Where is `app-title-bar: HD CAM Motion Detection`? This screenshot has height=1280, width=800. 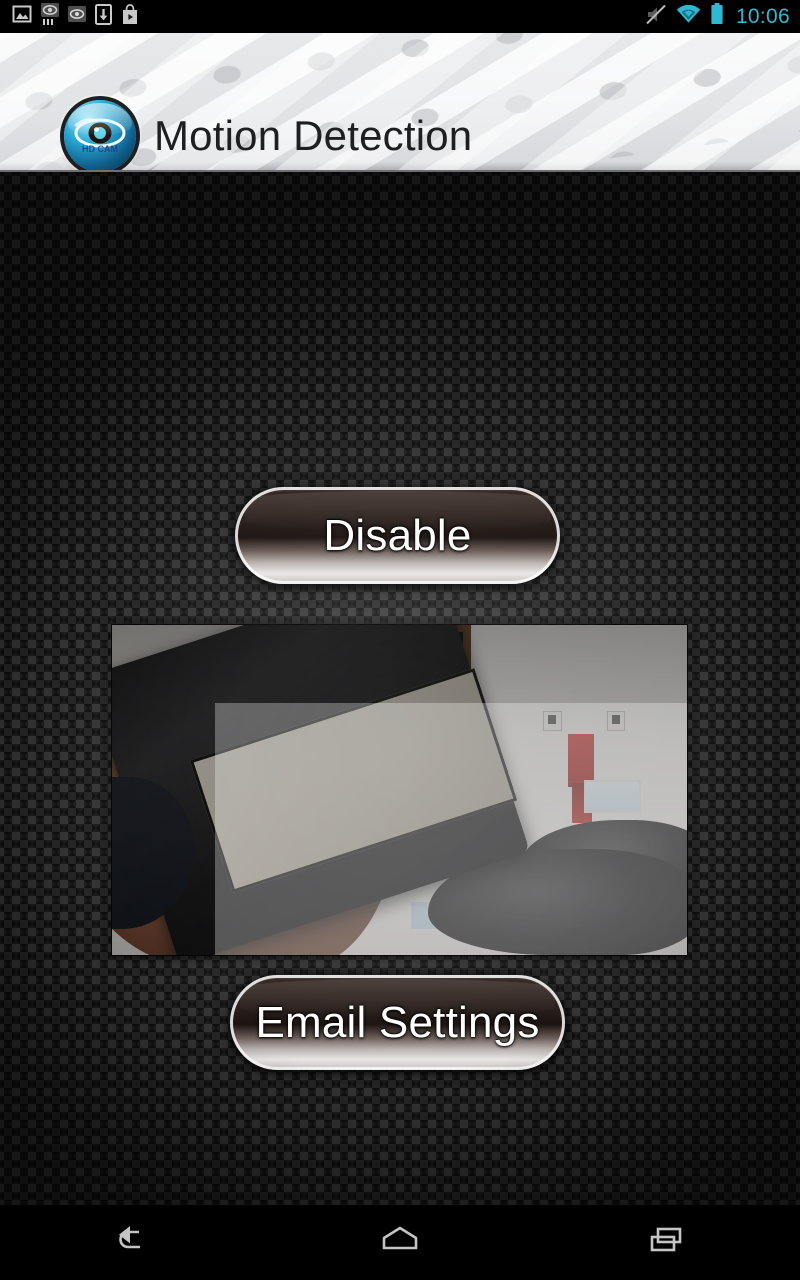 app-title-bar: HD CAM Motion Detection is located at coordinates (400, 102).